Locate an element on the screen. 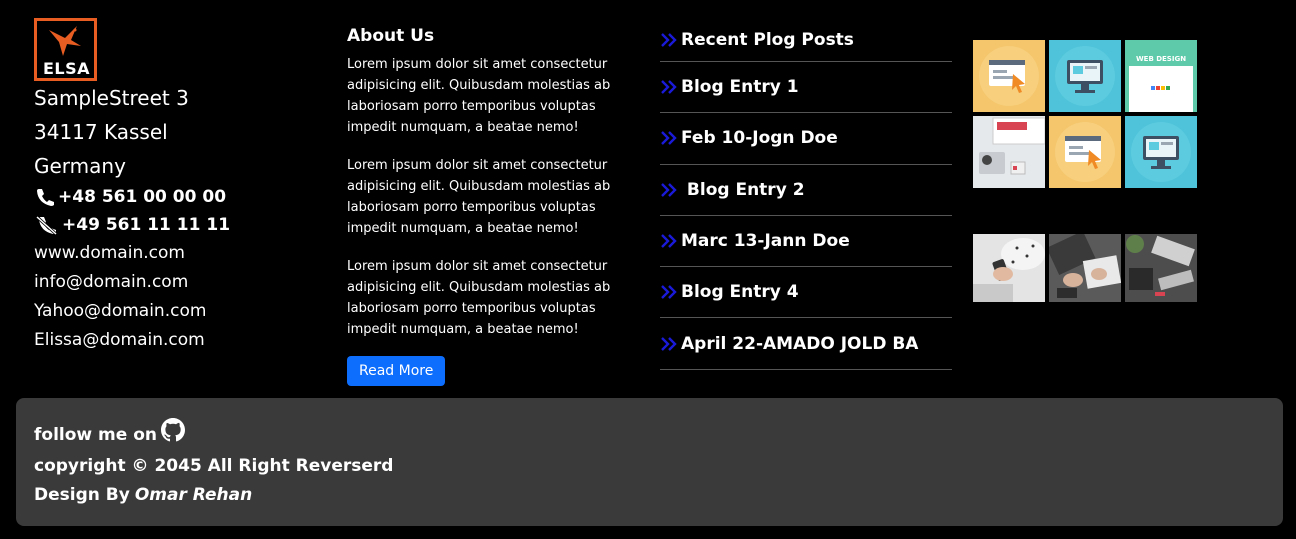  desk-top-photo-thumb is located at coordinates (1161, 268).